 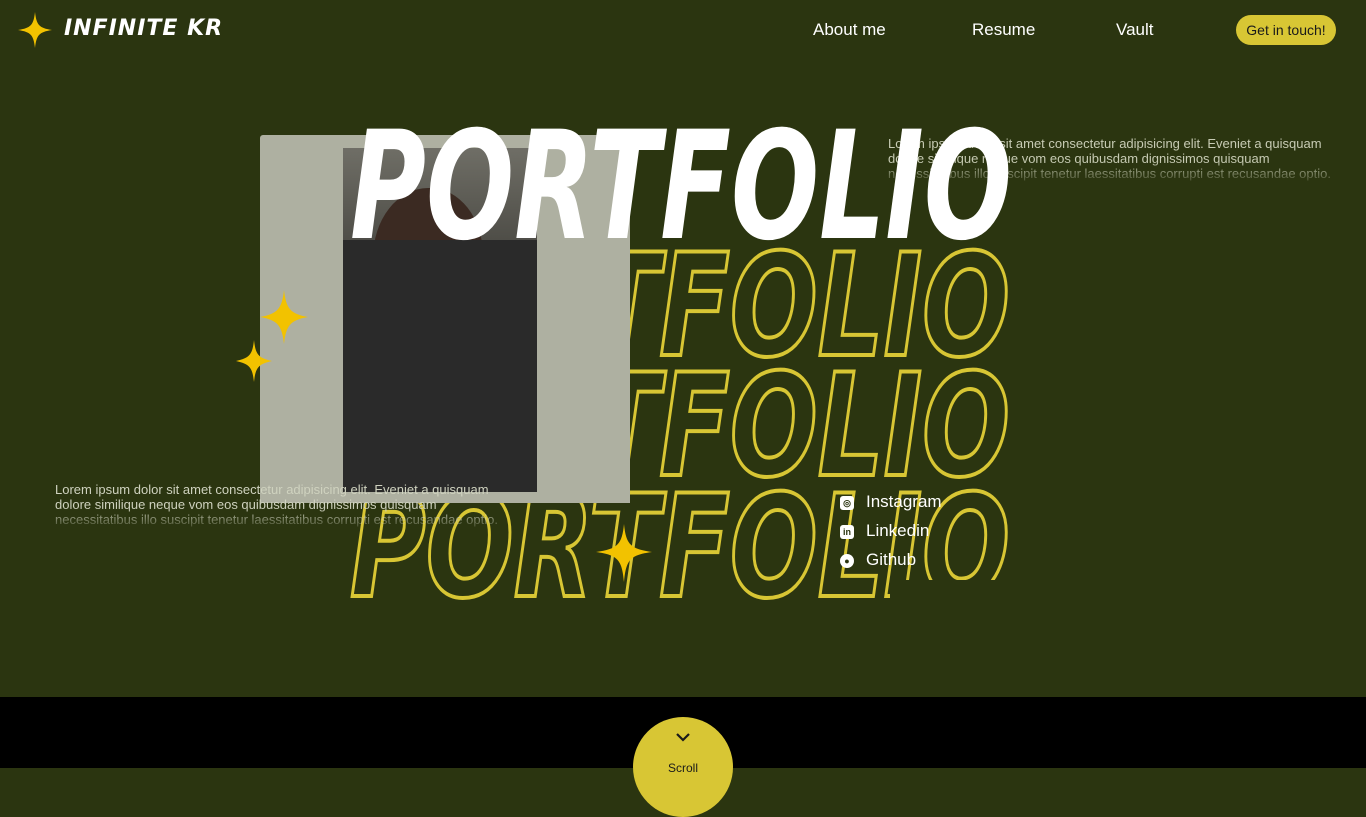 I want to click on chevron-down-icon, so click(x=683, y=737).